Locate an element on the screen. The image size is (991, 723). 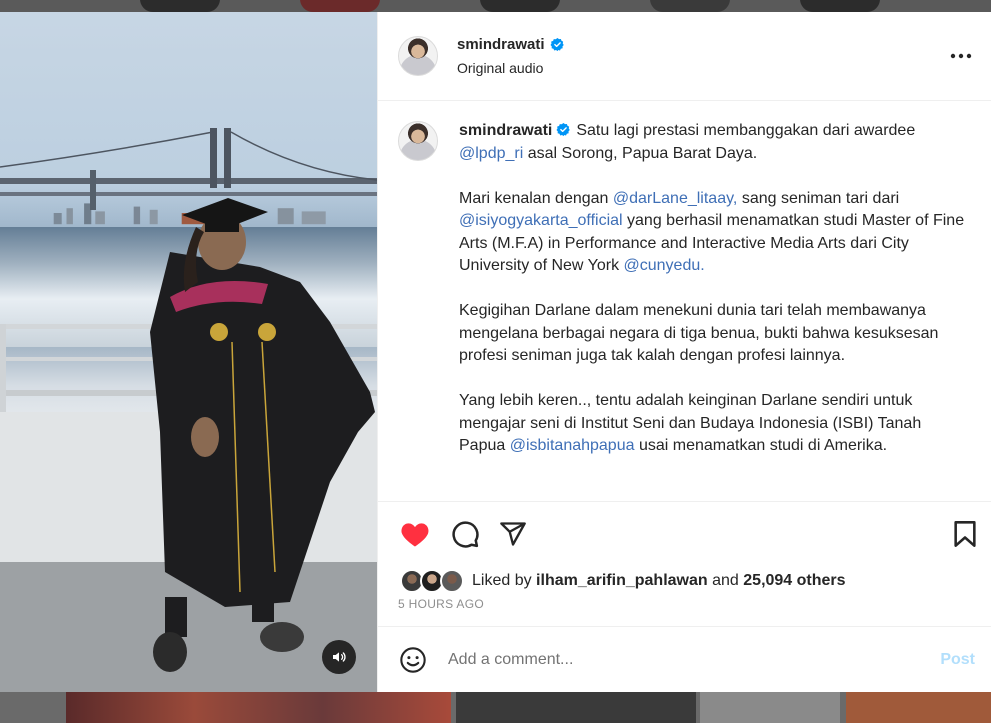
caption-author-avatar is located at coordinates (418, 141).